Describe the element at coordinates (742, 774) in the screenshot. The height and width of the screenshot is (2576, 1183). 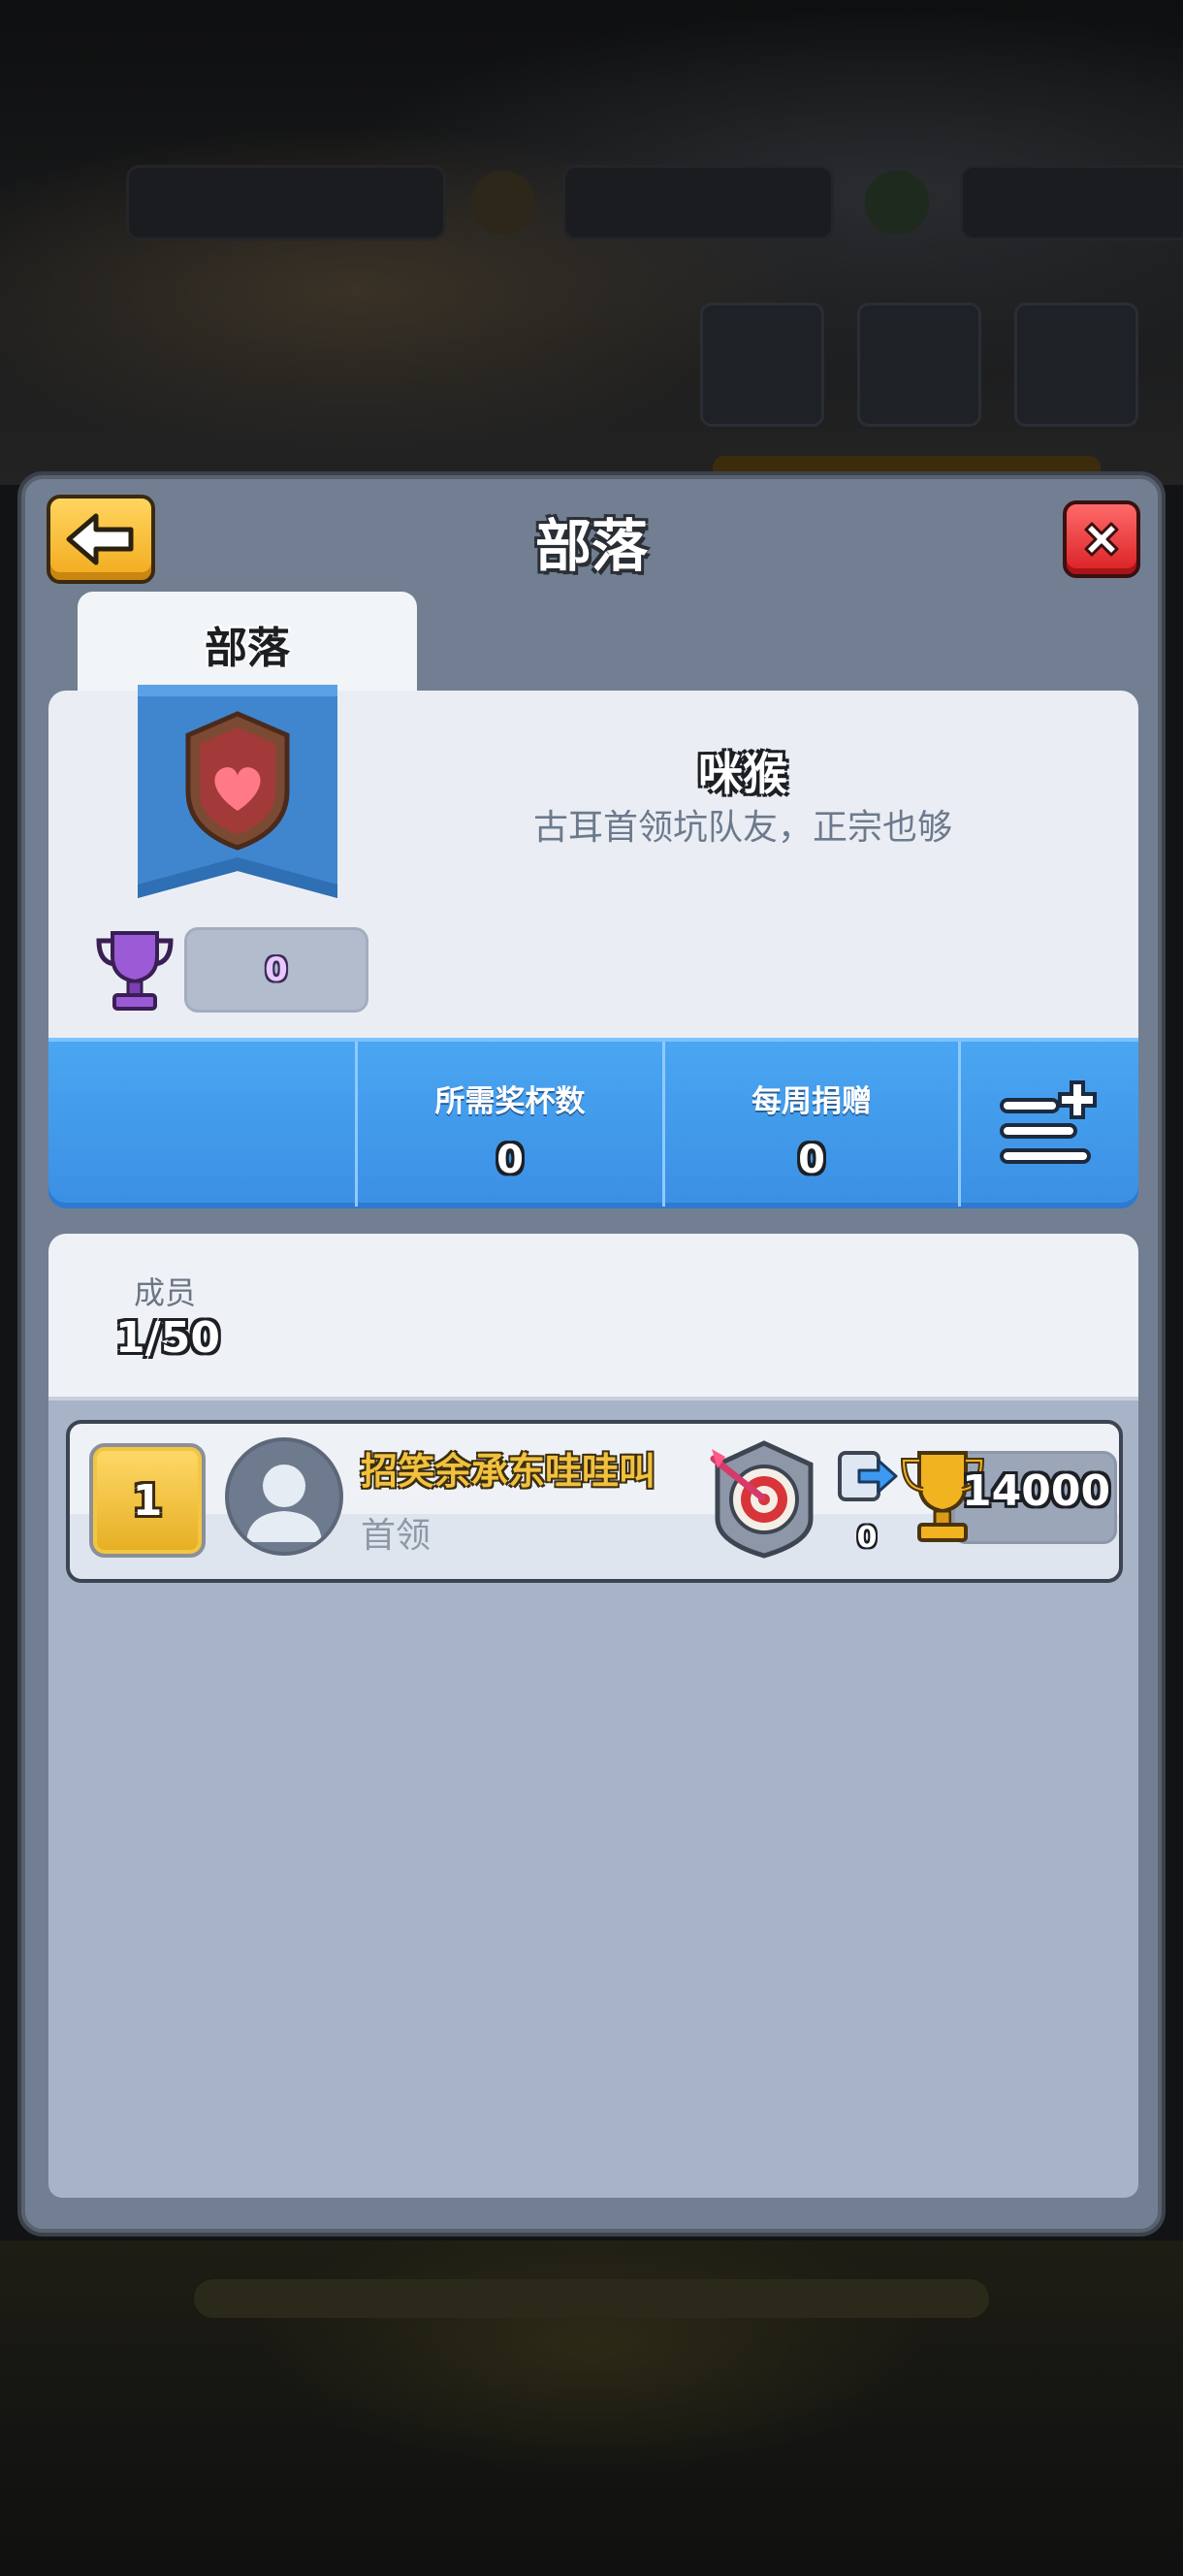
I see `clan-name: 咪猴` at that location.